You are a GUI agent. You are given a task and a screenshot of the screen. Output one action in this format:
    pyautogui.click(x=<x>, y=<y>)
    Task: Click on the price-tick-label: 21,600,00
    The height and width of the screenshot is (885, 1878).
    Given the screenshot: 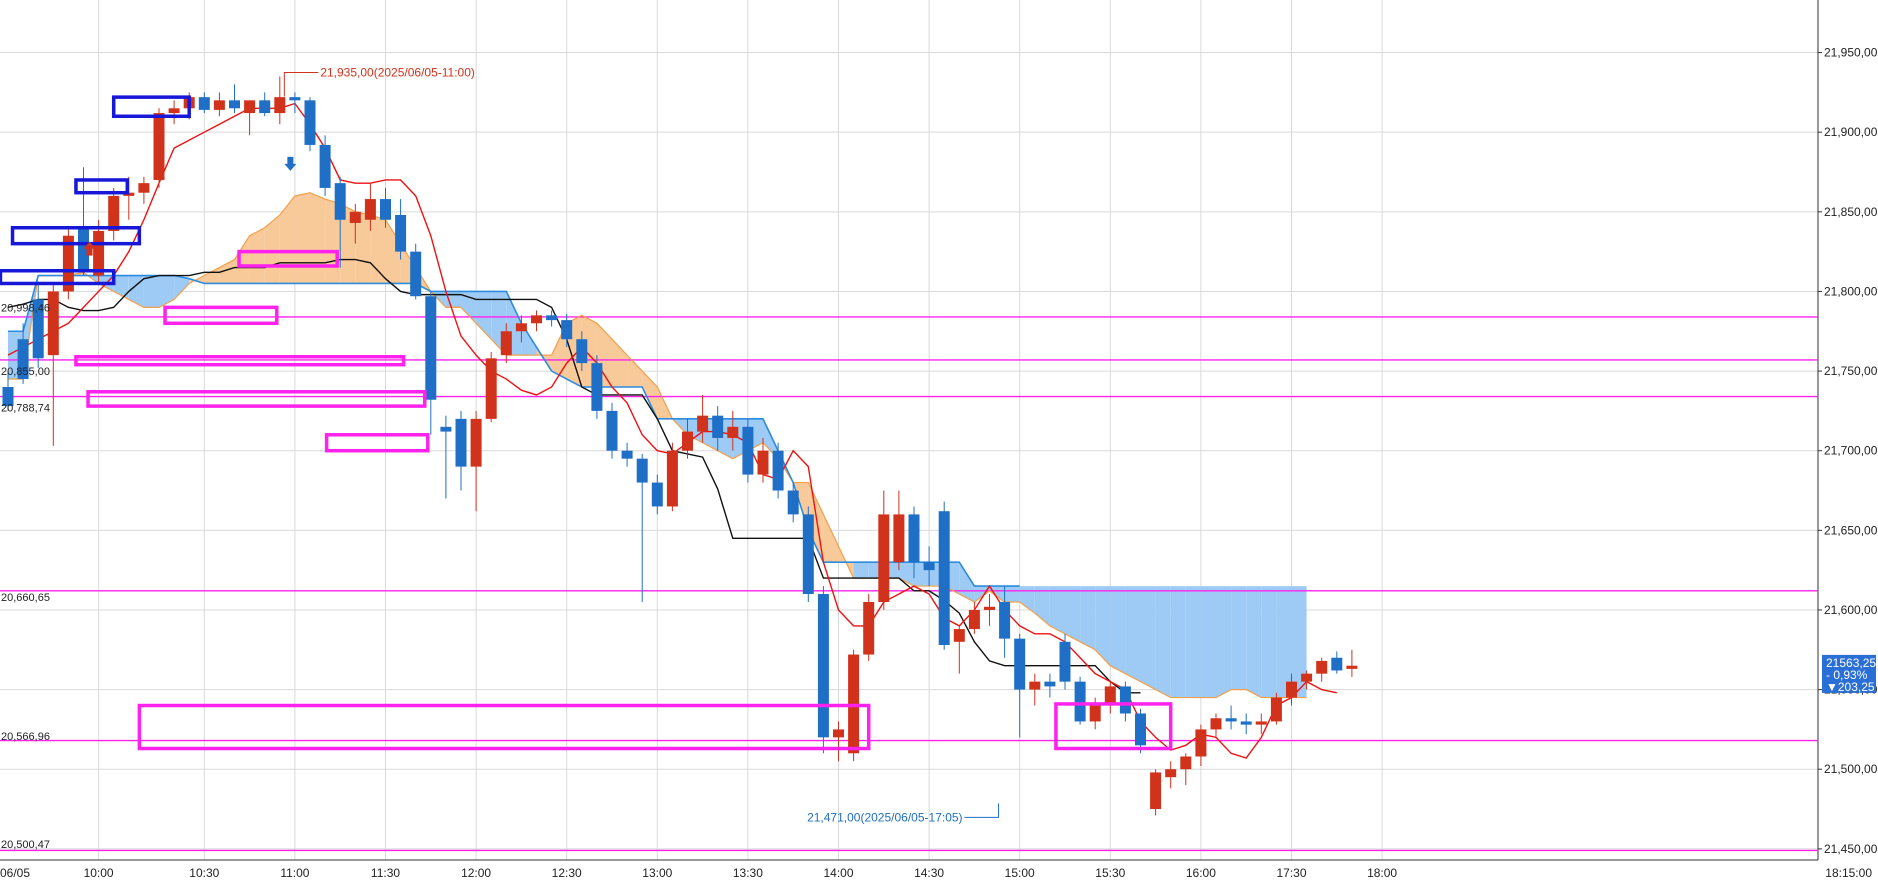 What is the action you would take?
    pyautogui.click(x=1851, y=610)
    